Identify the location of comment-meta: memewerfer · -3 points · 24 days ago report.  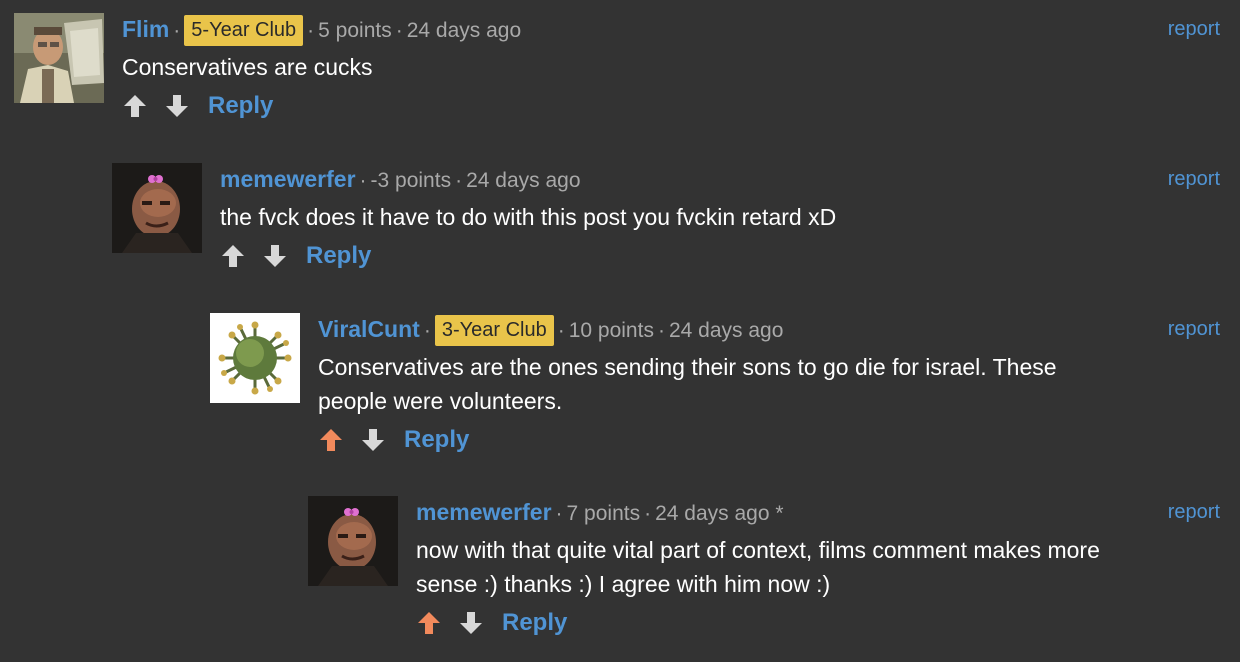
(720, 179).